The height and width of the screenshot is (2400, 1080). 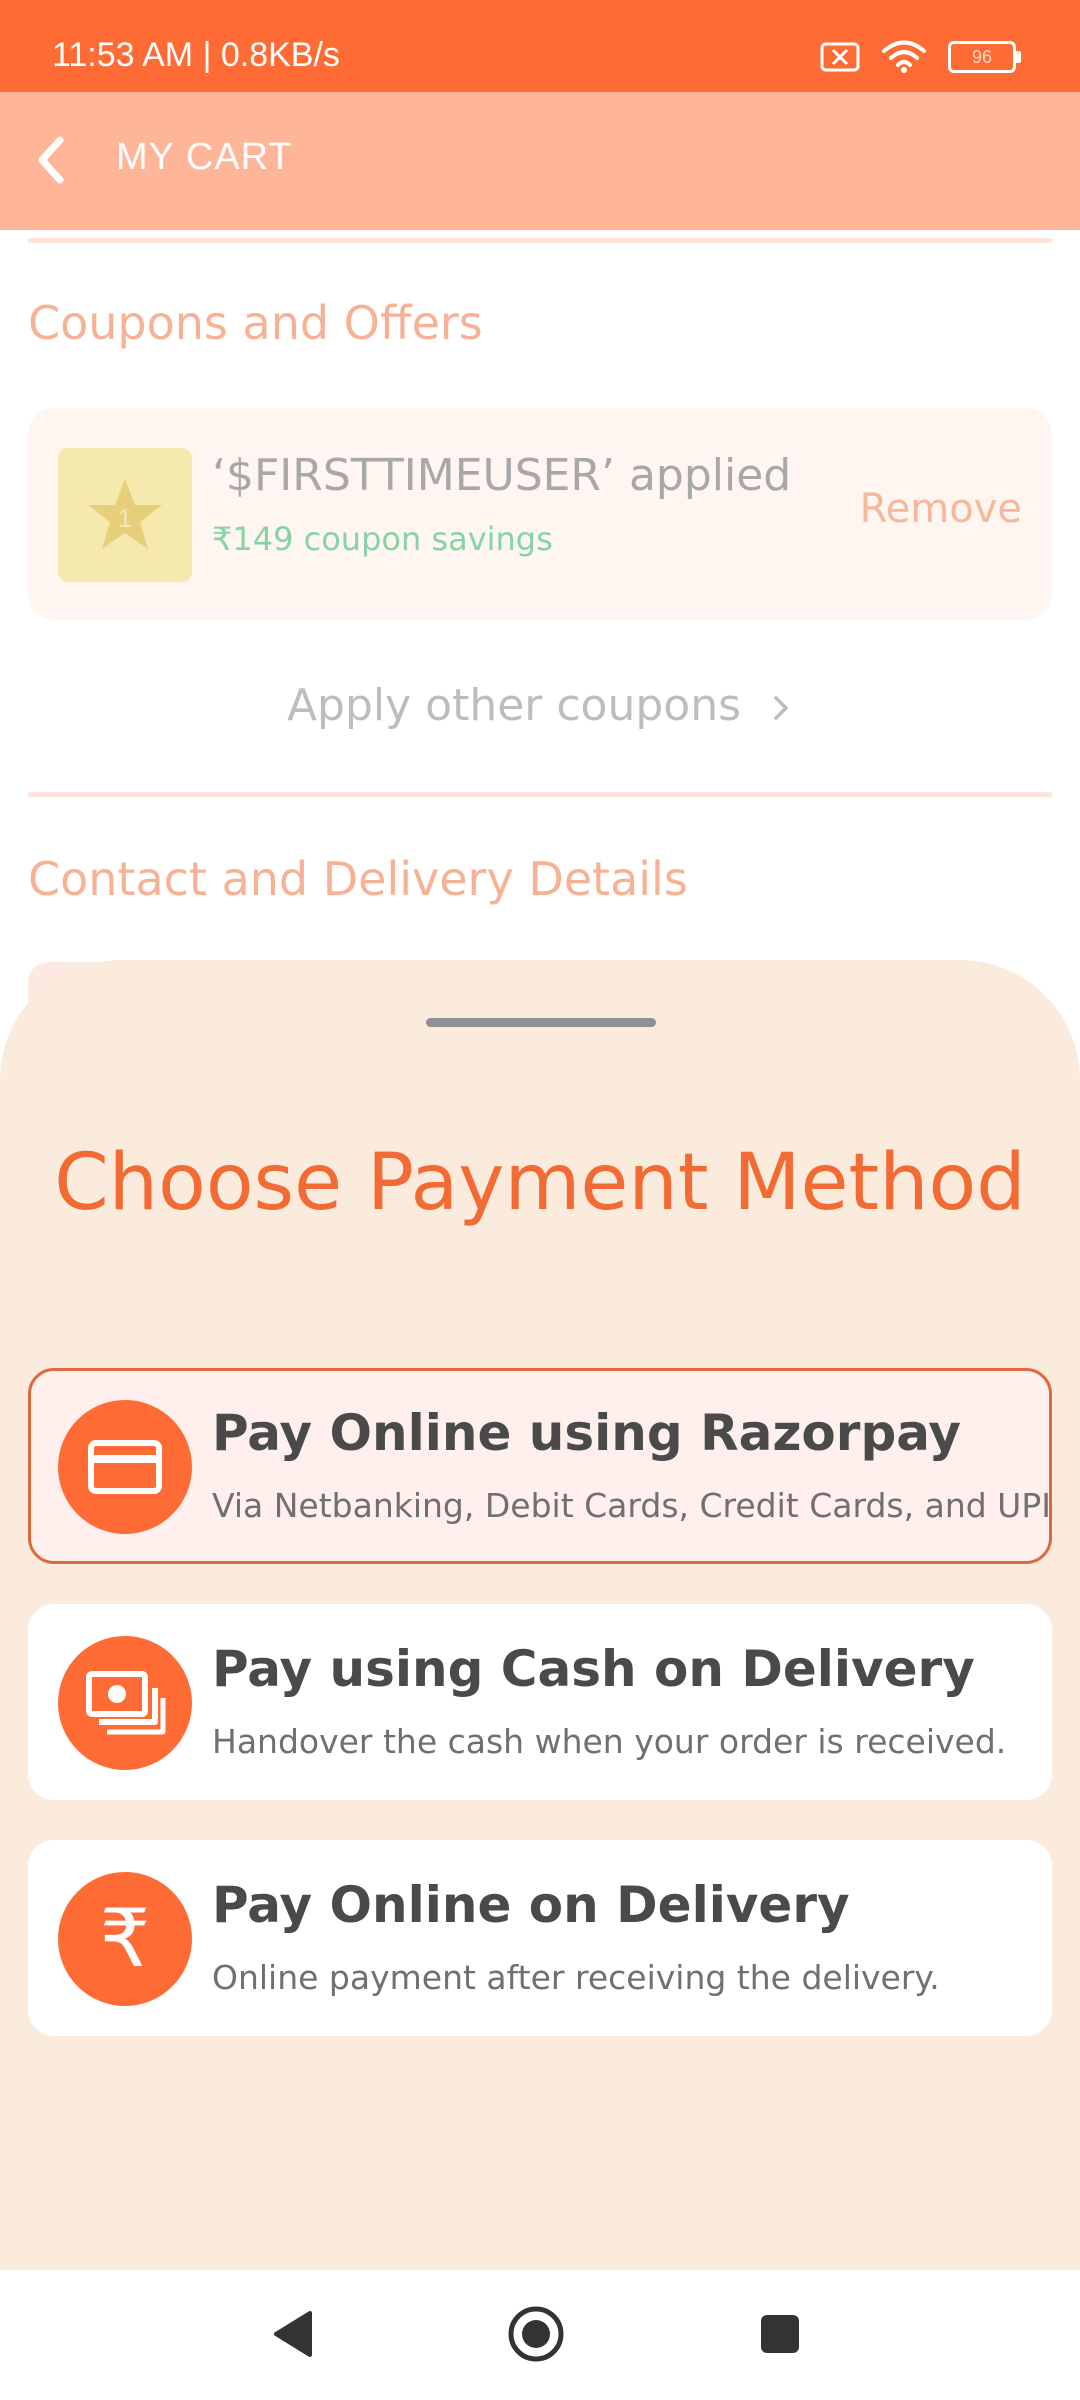 I want to click on back-triangle-icon, so click(x=293, y=2334).